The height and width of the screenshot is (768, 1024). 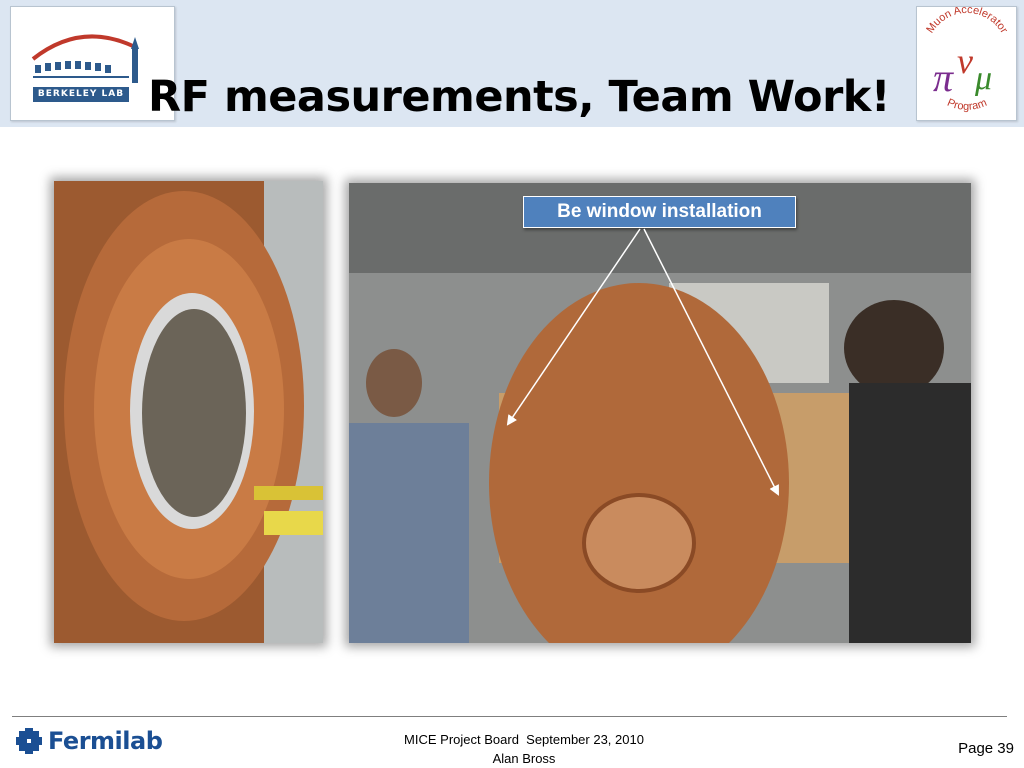 I want to click on page-number: Page 39, so click(x=986, y=748).